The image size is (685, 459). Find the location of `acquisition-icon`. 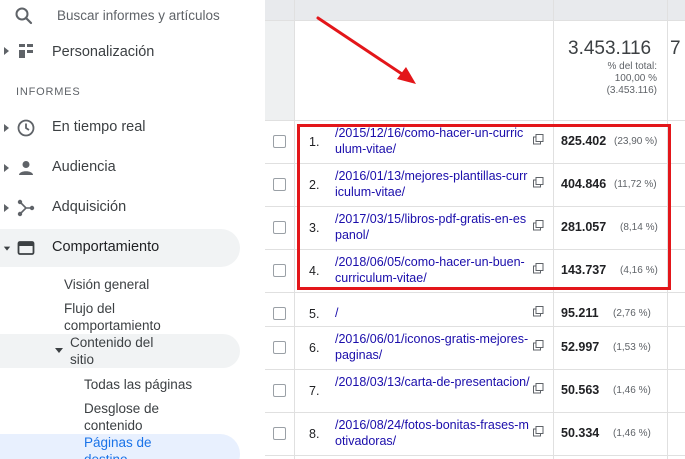

acquisition-icon is located at coordinates (26, 208).